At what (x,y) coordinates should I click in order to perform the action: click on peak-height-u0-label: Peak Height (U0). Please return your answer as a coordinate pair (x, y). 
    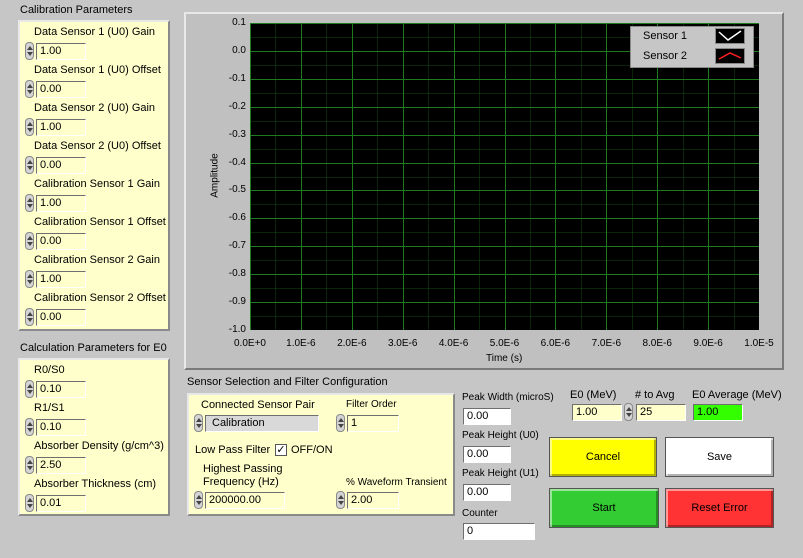
    Looking at the image, I should click on (500, 435).